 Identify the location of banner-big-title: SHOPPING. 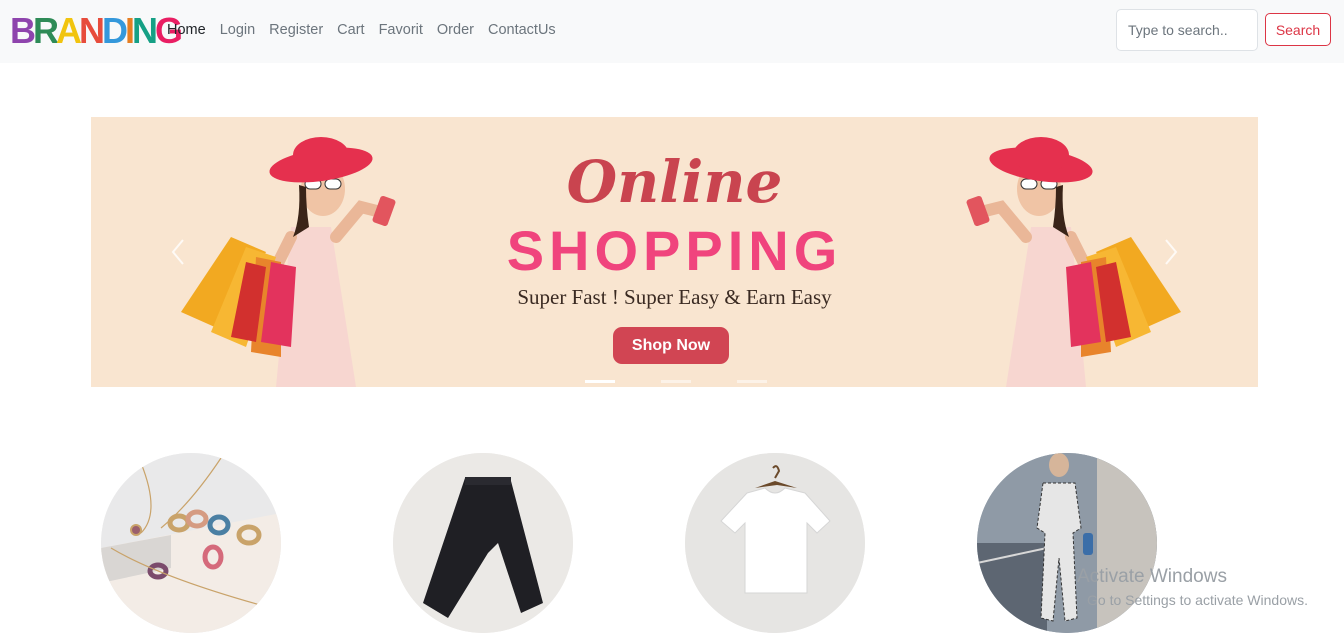
(674, 250).